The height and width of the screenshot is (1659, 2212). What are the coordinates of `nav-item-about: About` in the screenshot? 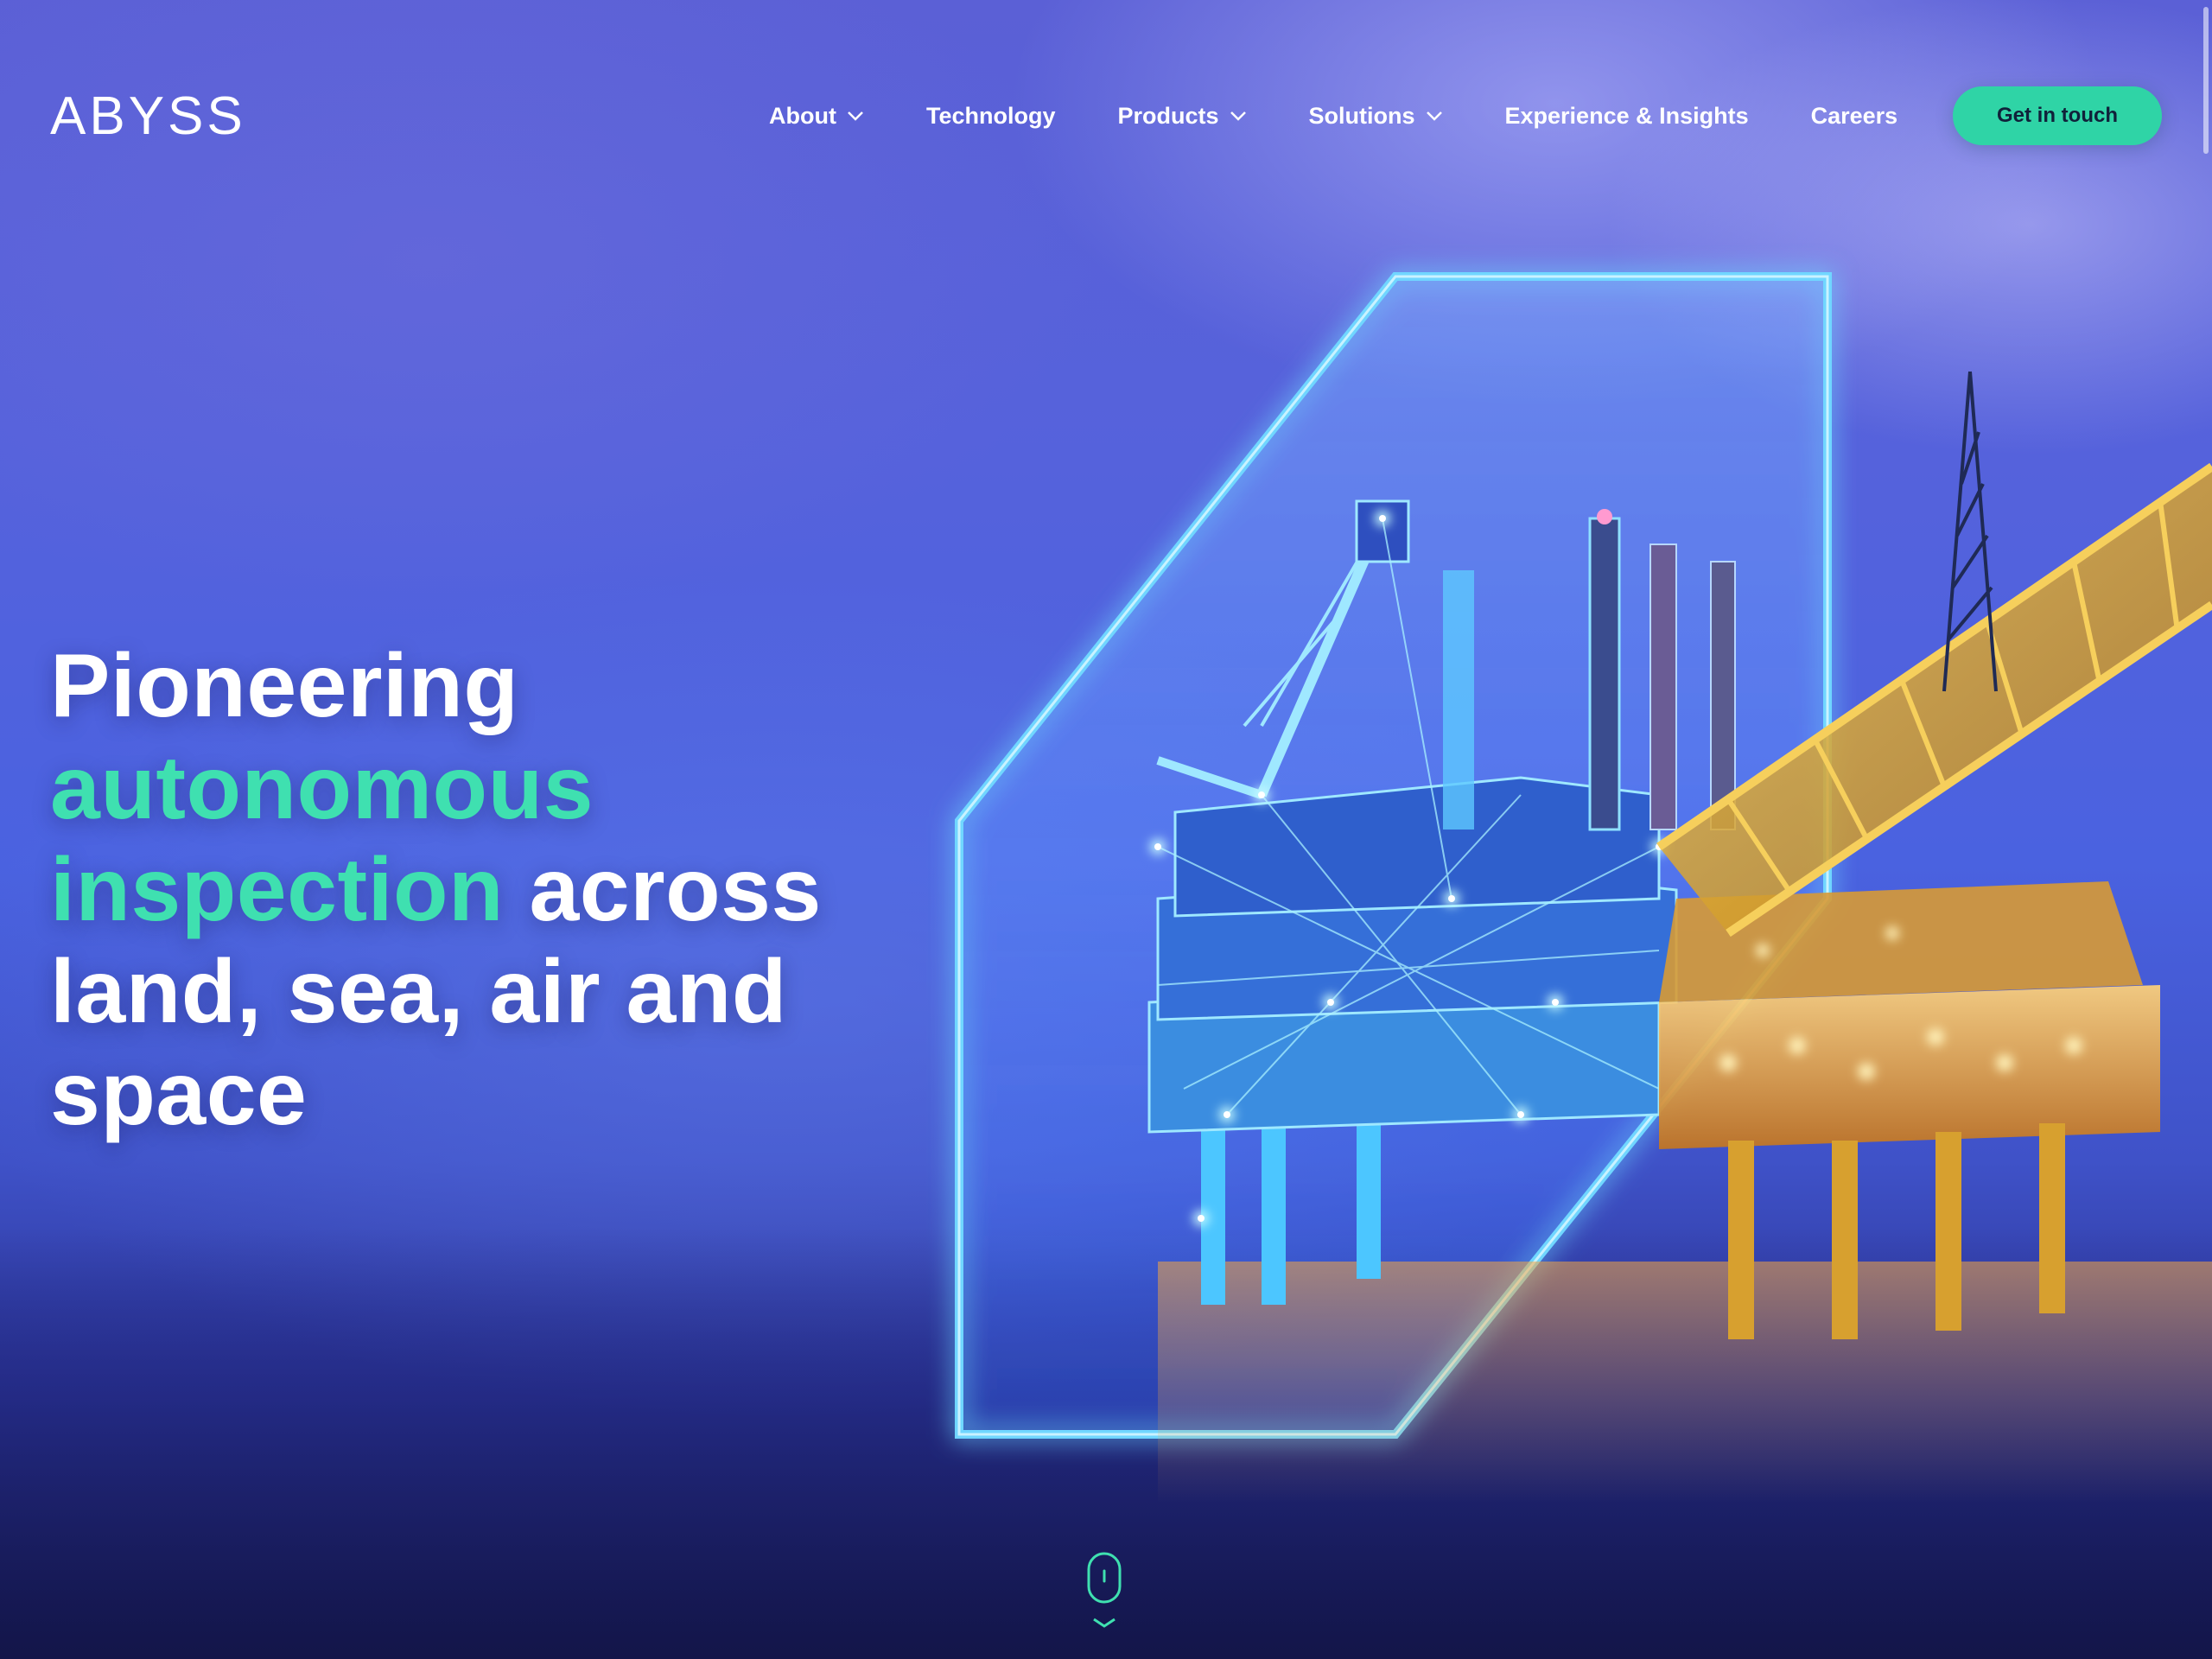 It's located at (816, 116).